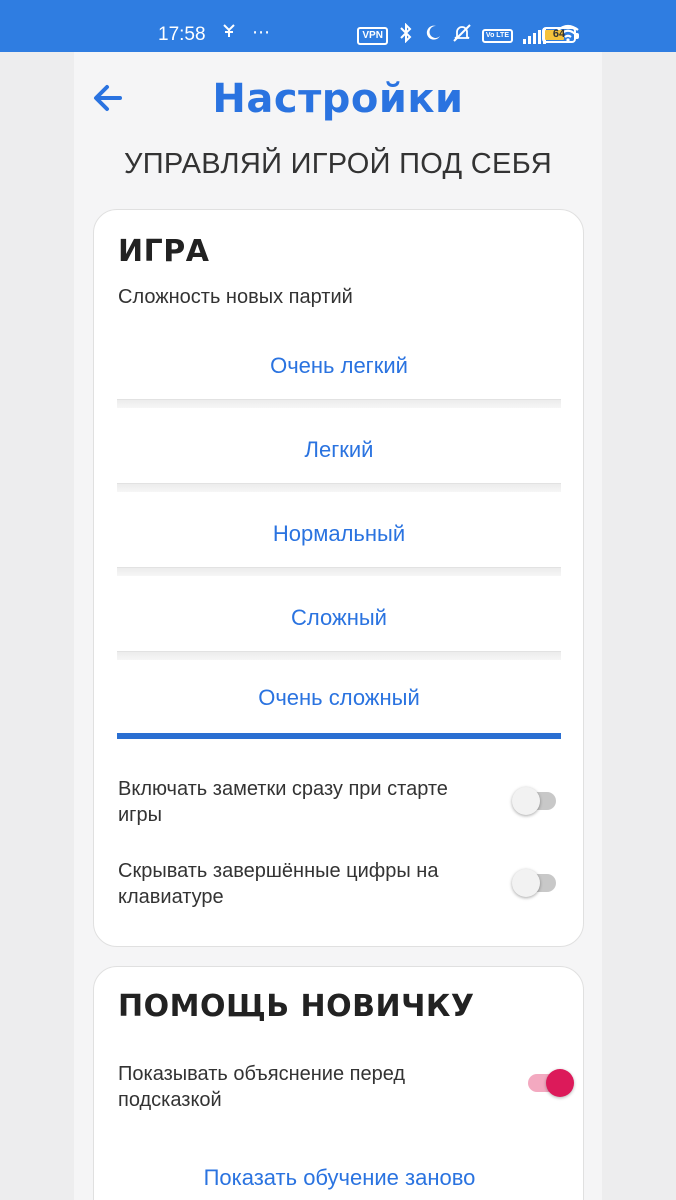  I want to click on status-left-icons: ⋯, so click(245, 33).